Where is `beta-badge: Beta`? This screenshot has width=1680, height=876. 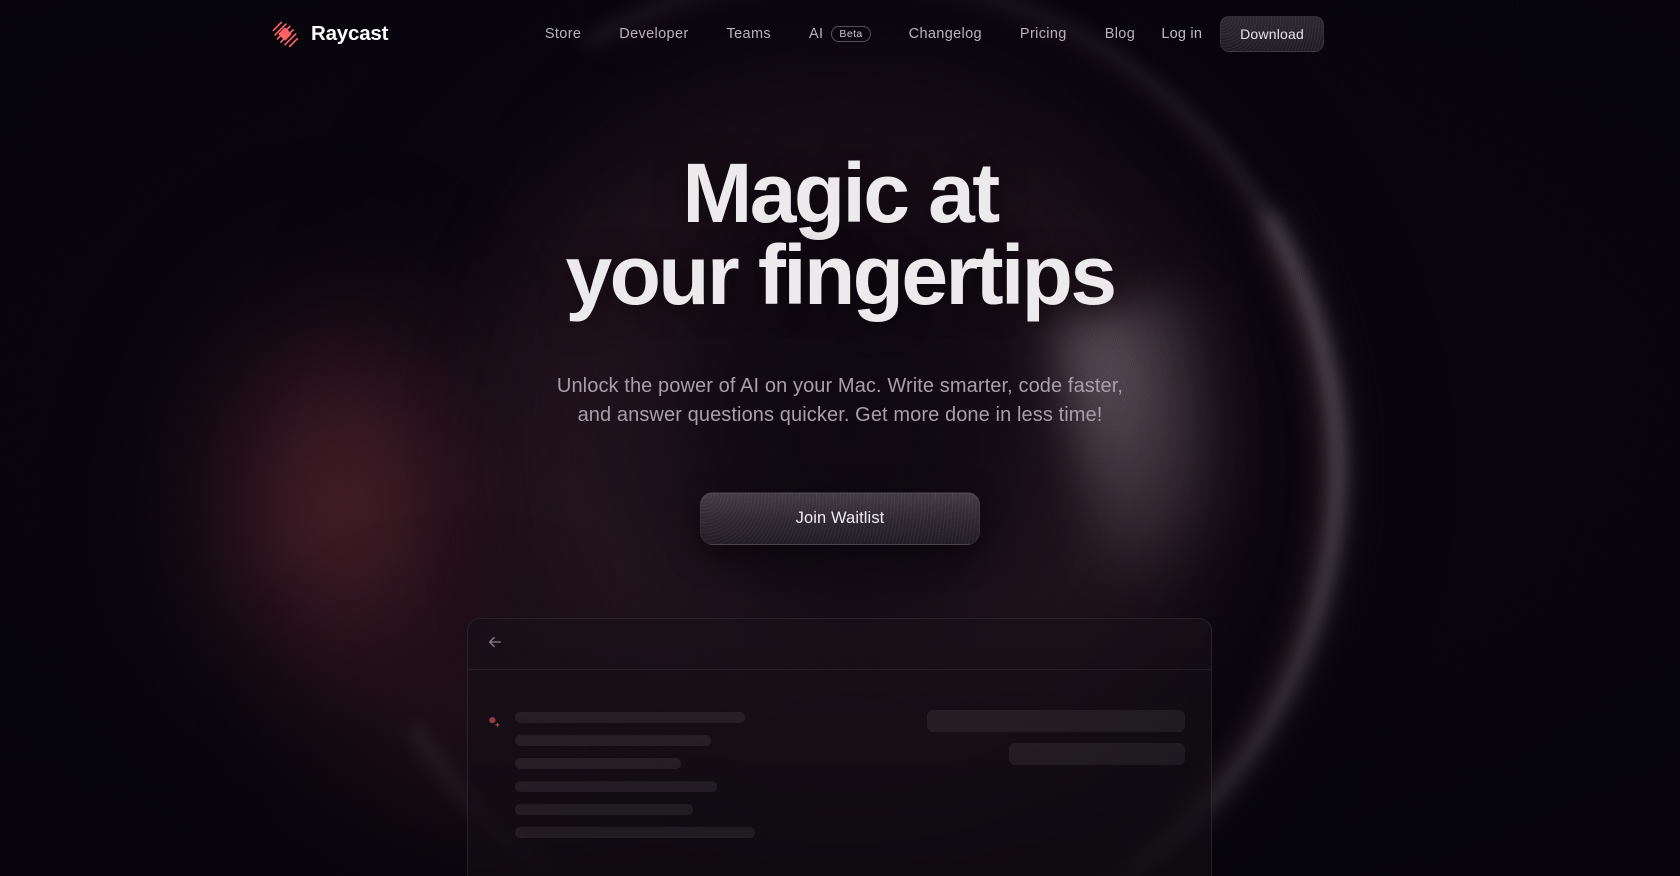
beta-badge: Beta is located at coordinates (851, 34).